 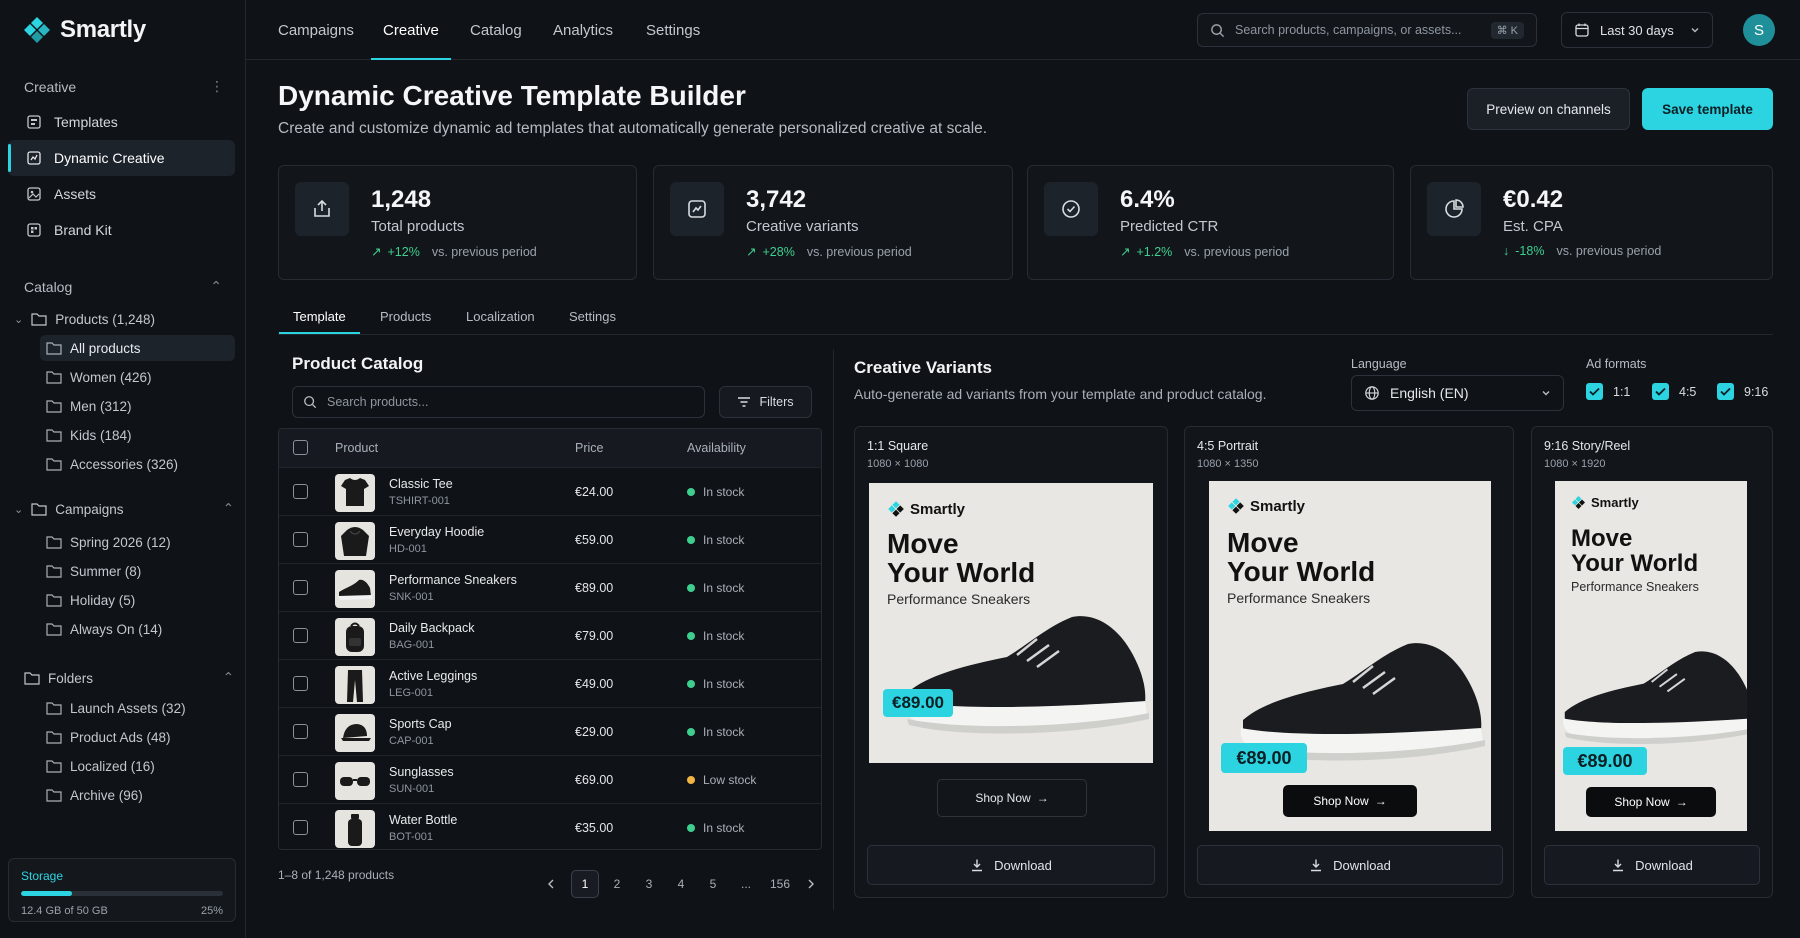 I want to click on tree-group-folders: Folders ⌃, so click(x=129, y=678).